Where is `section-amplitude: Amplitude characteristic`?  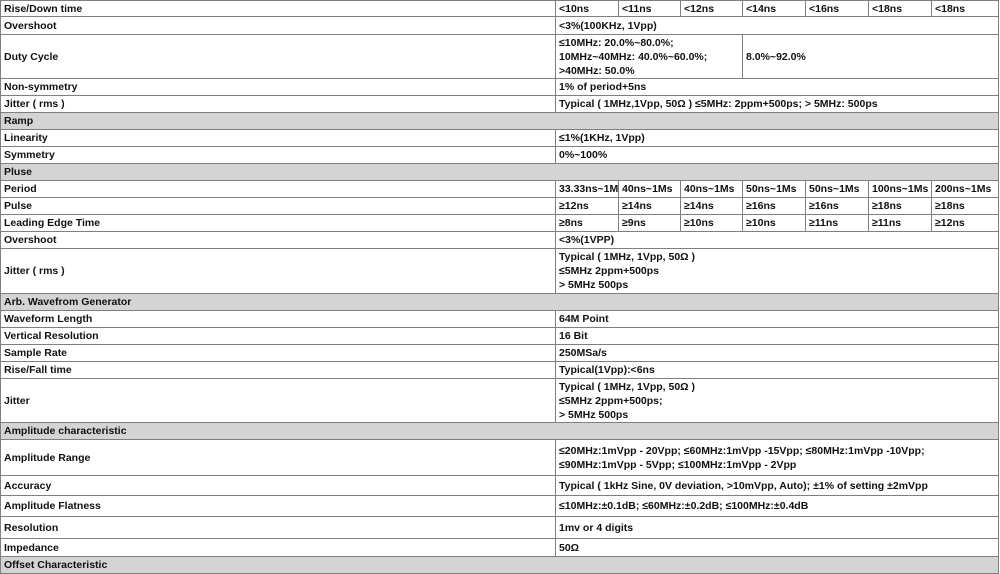 section-amplitude: Amplitude characteristic is located at coordinates (499, 431).